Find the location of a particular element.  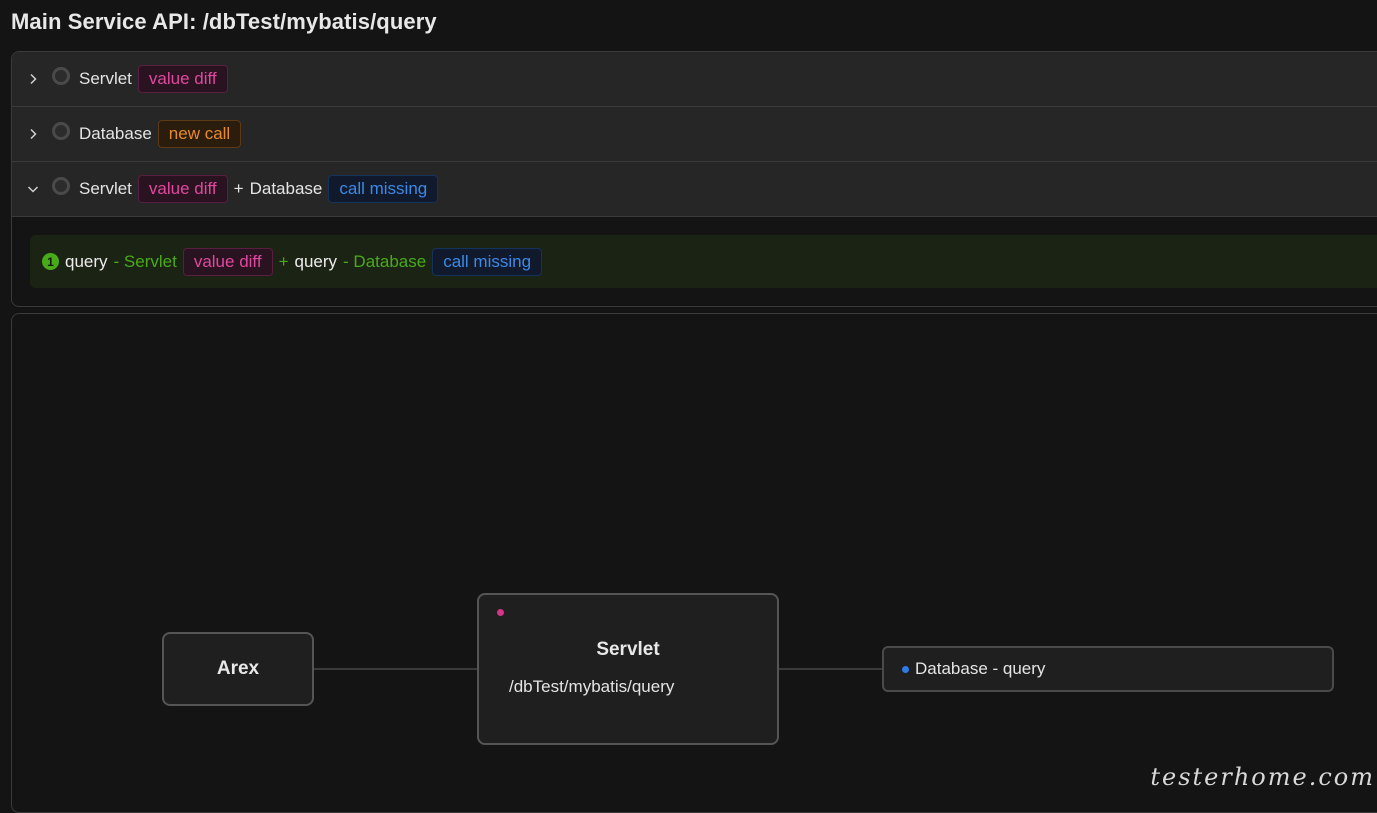

issue-label: Database is located at coordinates (115, 134).